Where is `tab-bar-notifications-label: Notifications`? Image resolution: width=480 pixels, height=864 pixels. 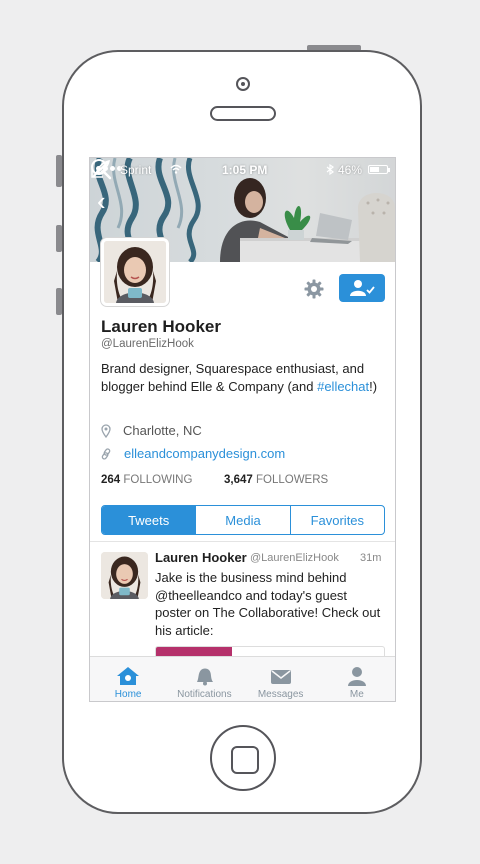
tab-bar-notifications-label: Notifications is located at coordinates (204, 694).